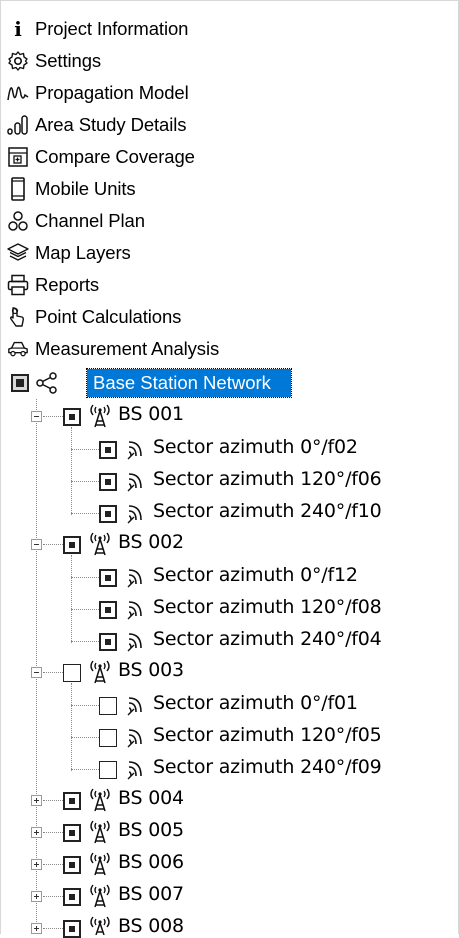  What do you see at coordinates (151, 862) in the screenshot?
I see `bs-006-label: BS 006` at bounding box center [151, 862].